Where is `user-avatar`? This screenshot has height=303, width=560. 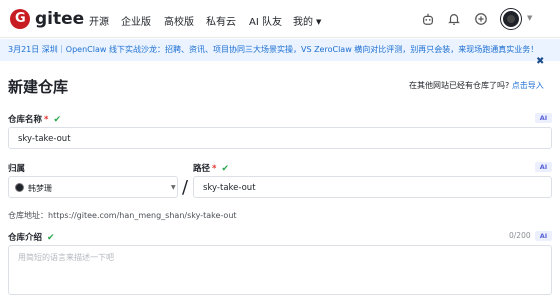 user-avatar is located at coordinates (511, 19).